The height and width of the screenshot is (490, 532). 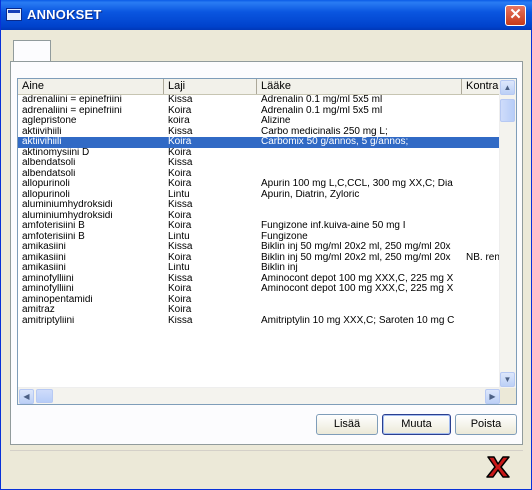 What do you see at coordinates (284, 236) in the screenshot?
I see `cell-laake: Fungizone` at bounding box center [284, 236].